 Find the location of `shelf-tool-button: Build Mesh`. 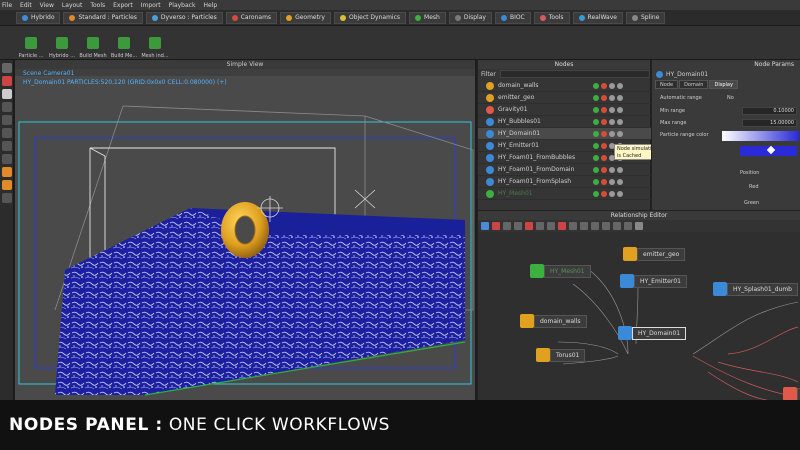

shelf-tool-button: Build Mesh is located at coordinates (93, 44).